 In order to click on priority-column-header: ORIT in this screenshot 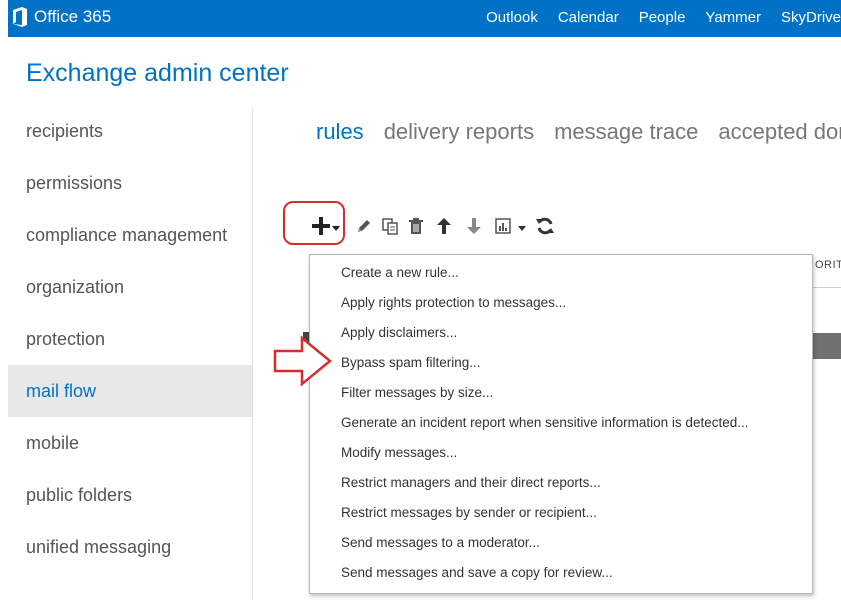, I will do `click(828, 265)`.